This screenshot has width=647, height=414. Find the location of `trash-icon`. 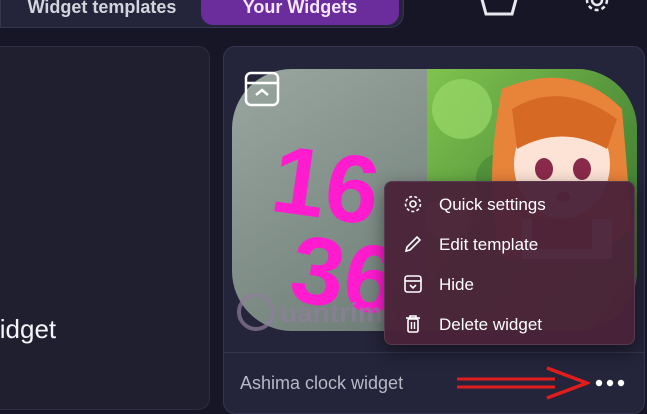

trash-icon is located at coordinates (413, 324).